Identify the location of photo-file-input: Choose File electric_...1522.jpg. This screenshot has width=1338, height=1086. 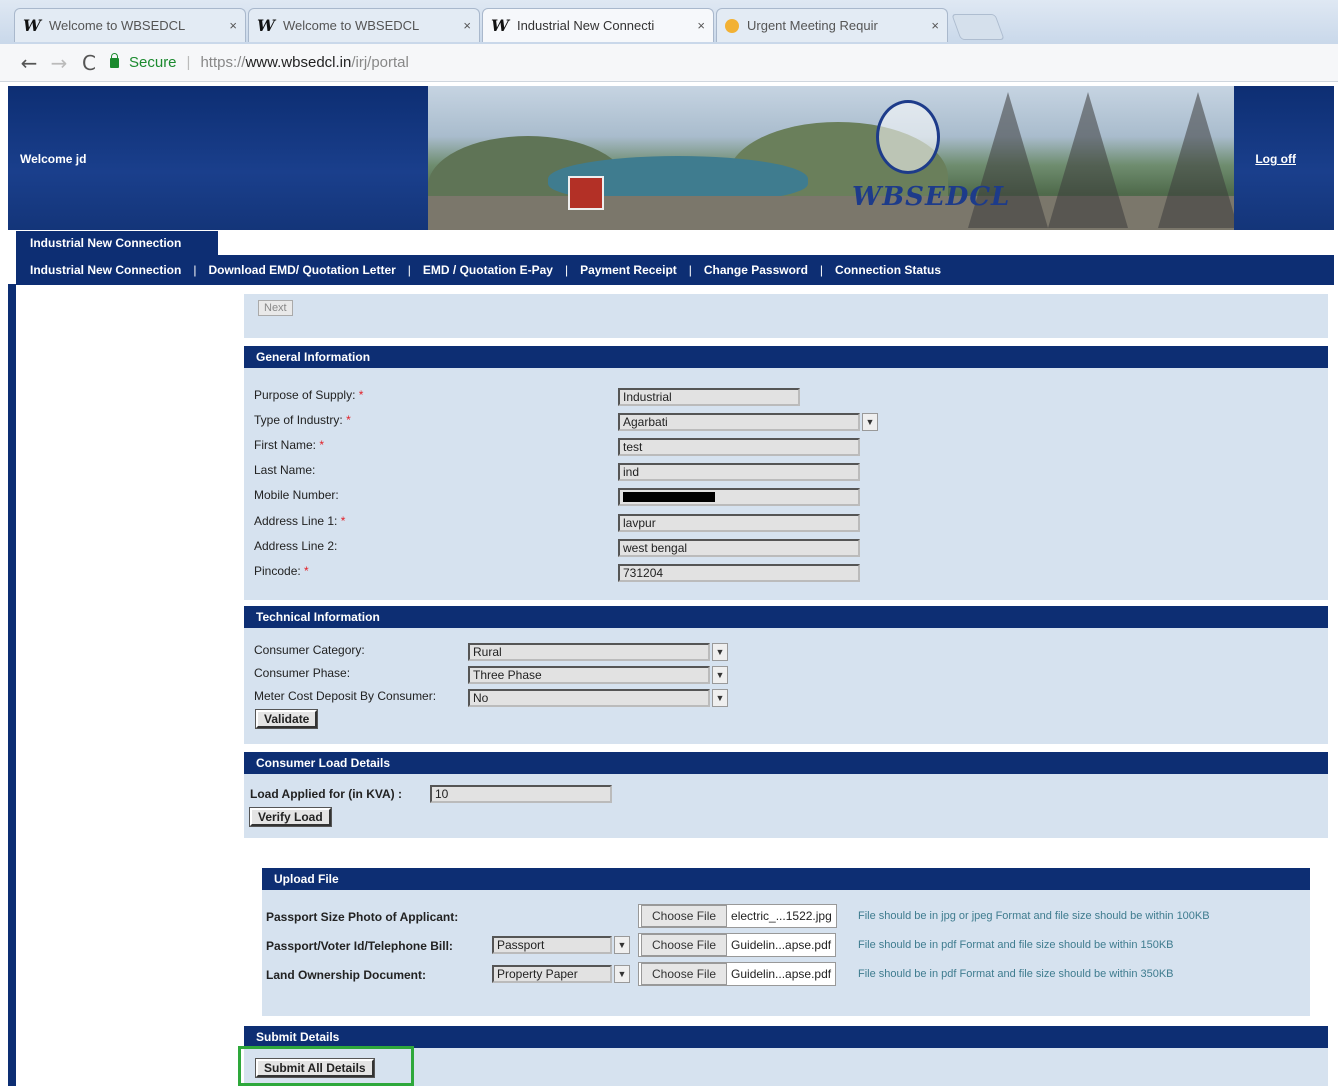
(737, 916).